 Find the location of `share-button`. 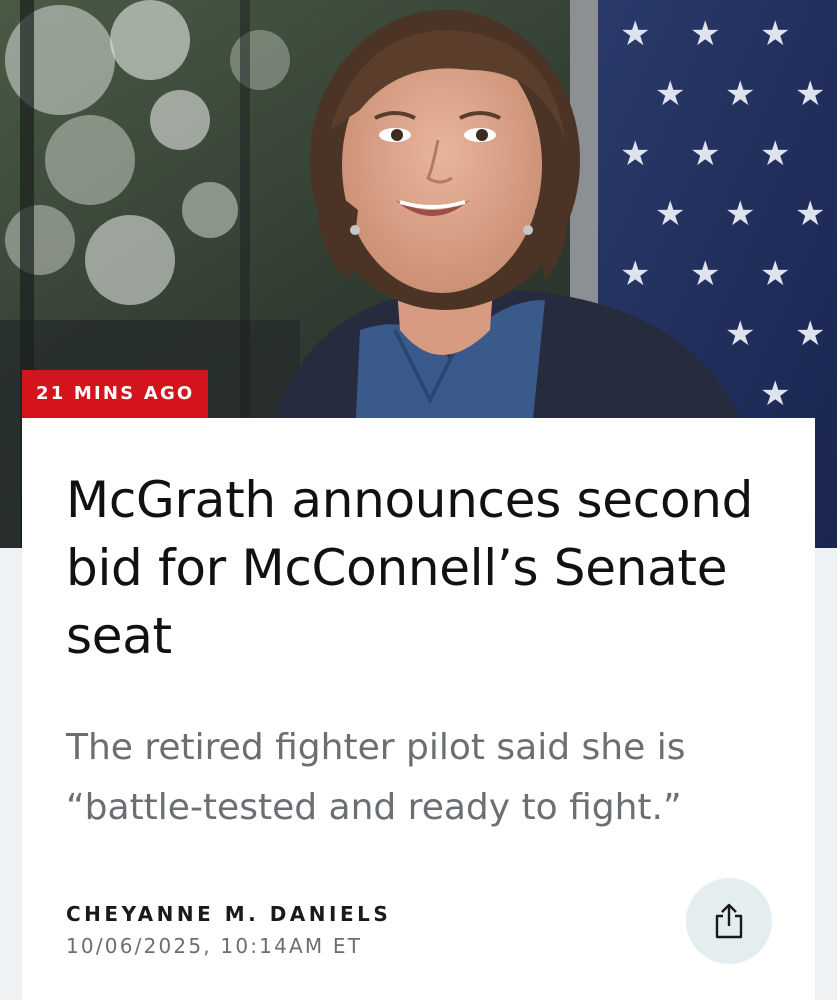

share-button is located at coordinates (729, 921).